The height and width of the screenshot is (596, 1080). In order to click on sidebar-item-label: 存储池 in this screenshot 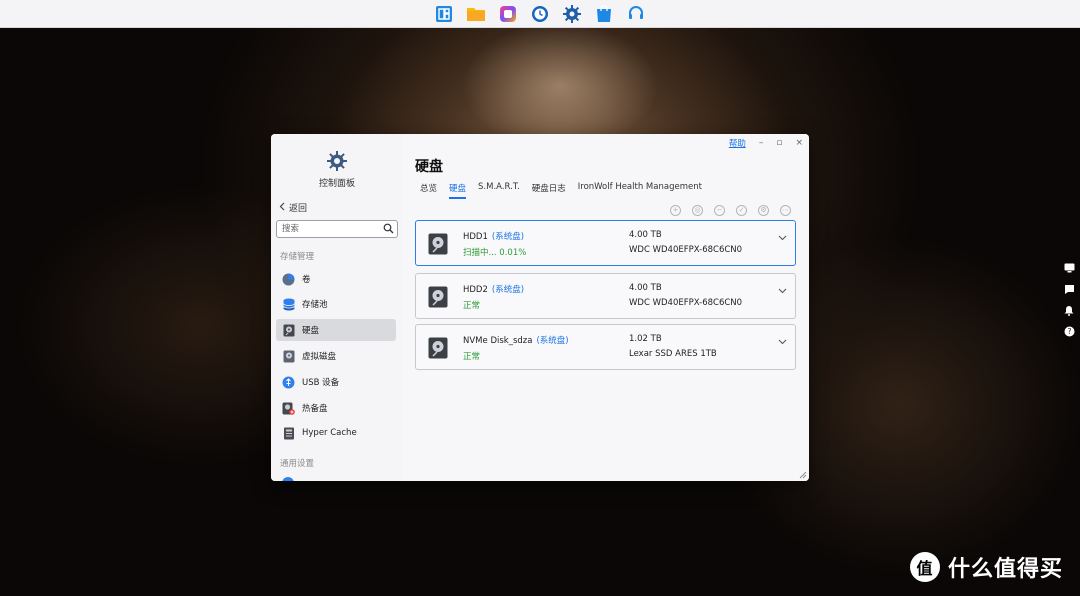, I will do `click(315, 305)`.